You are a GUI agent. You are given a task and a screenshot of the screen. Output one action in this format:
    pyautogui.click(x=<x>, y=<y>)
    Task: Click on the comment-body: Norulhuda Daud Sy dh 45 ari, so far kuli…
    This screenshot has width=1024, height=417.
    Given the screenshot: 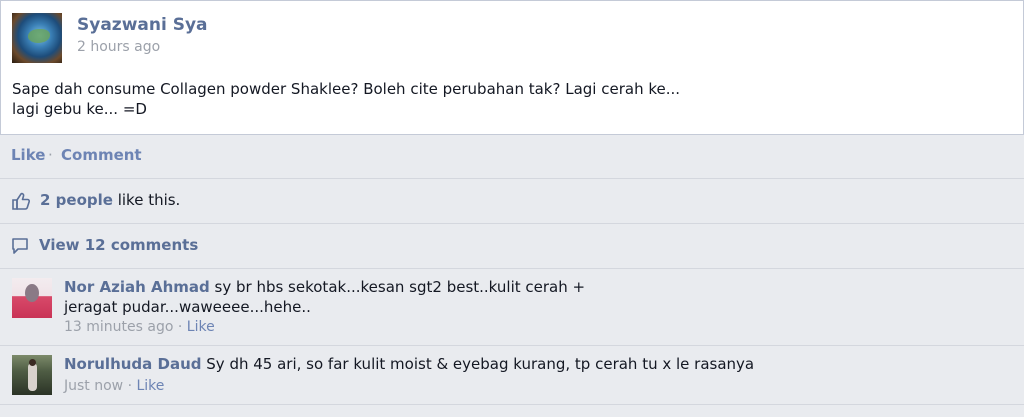 What is the action you would take?
    pyautogui.click(x=414, y=364)
    